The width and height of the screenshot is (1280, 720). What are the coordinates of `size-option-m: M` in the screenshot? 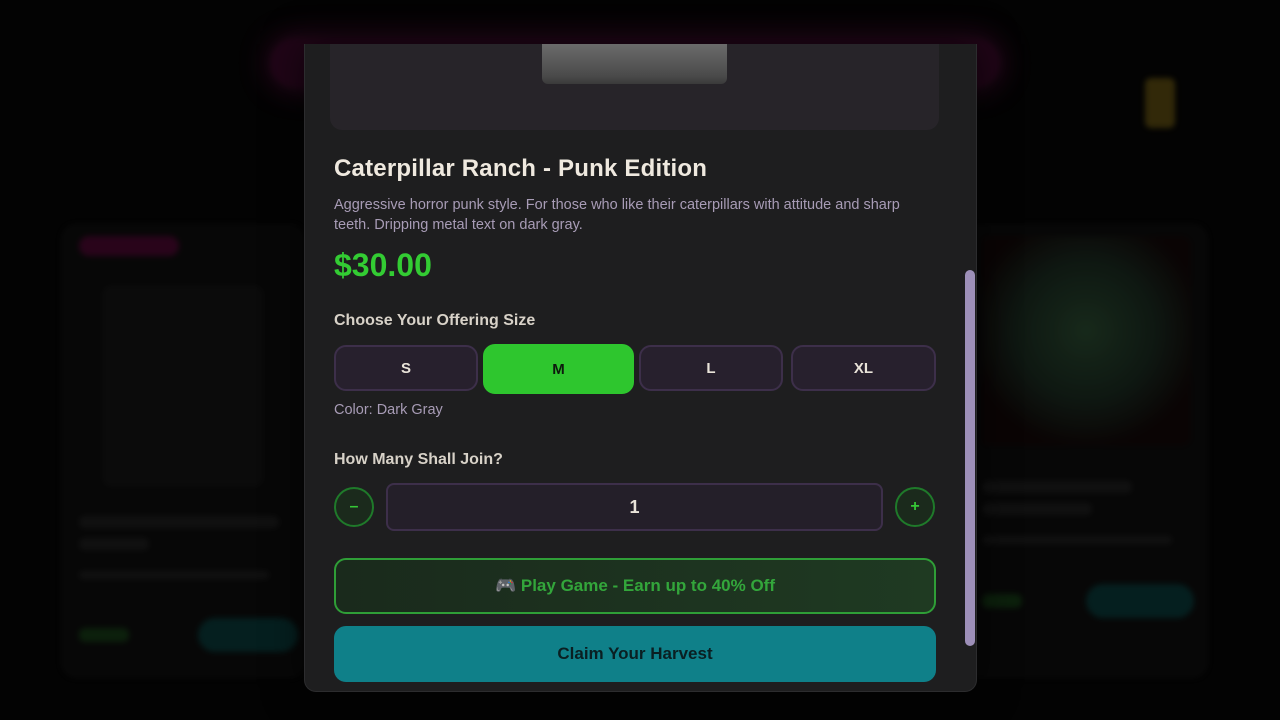 It's located at (558, 369).